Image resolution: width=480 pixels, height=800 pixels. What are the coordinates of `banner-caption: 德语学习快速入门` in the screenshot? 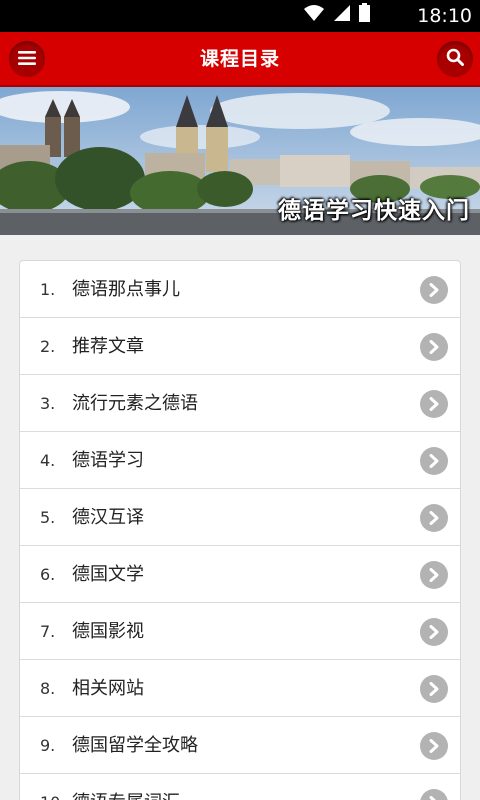 It's located at (374, 211).